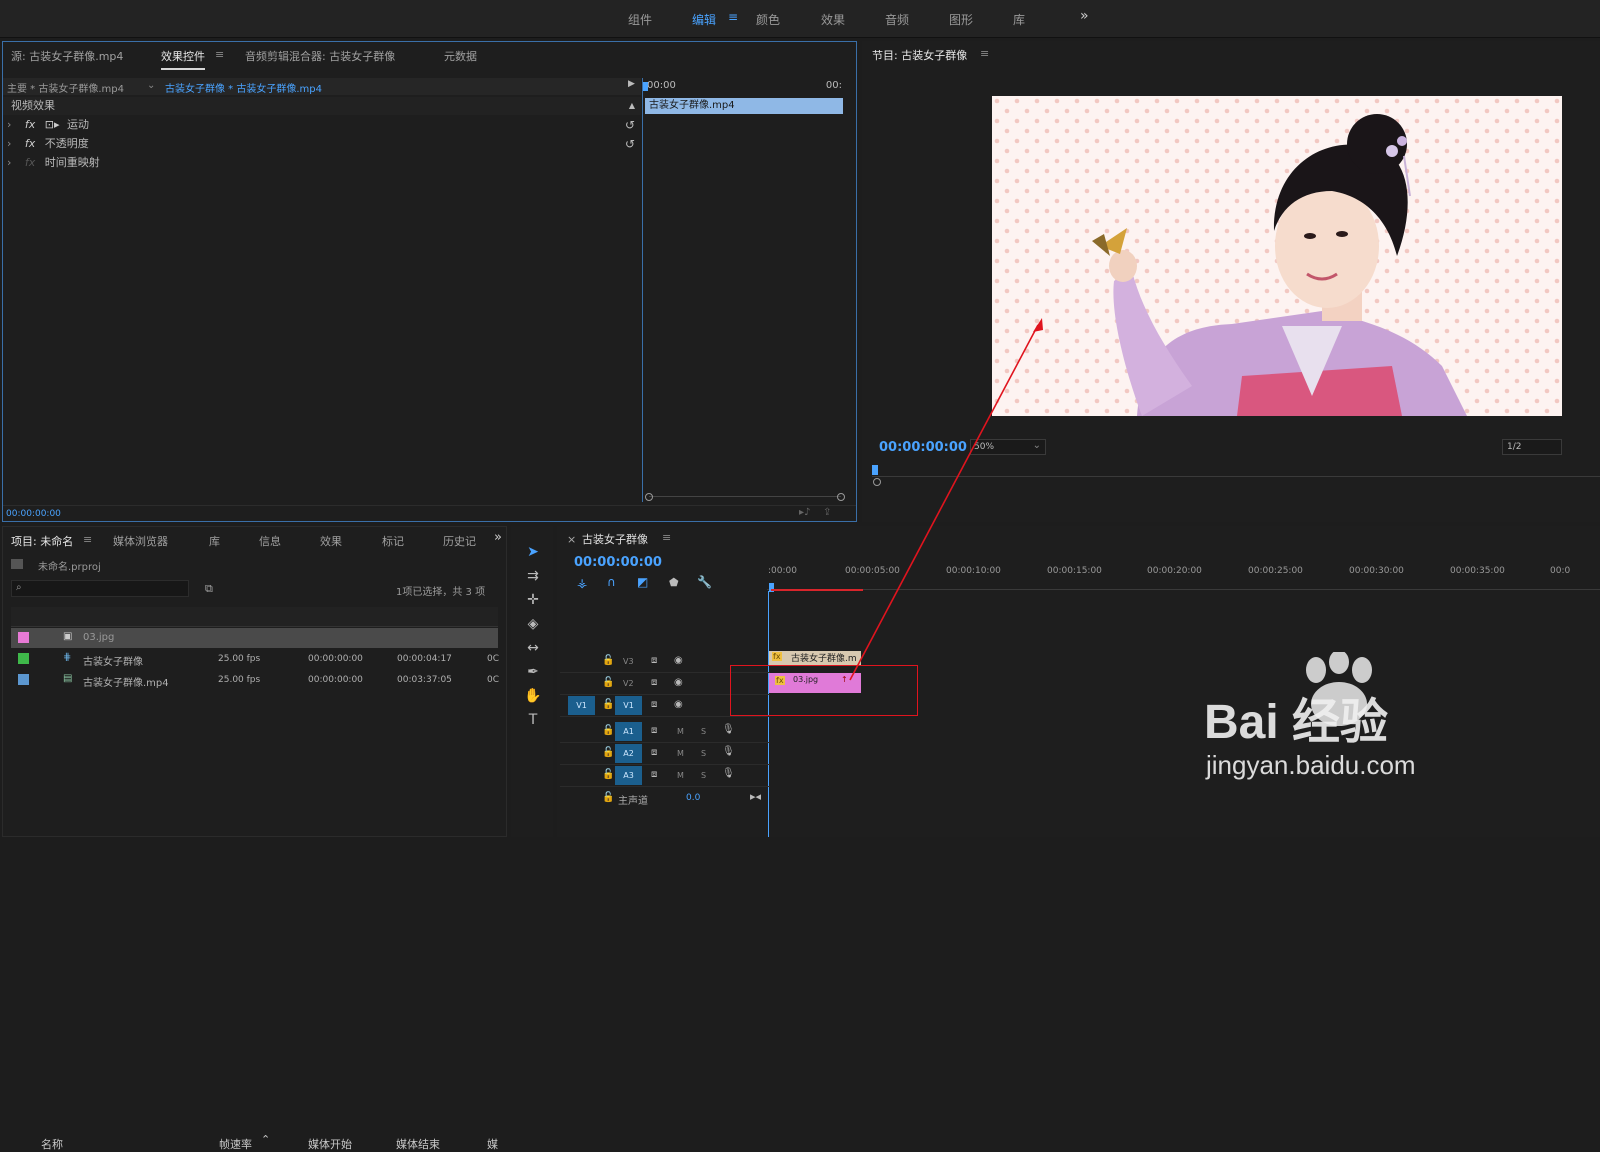  Describe the element at coordinates (703, 753) in the screenshot. I see `solo-button: S` at that location.